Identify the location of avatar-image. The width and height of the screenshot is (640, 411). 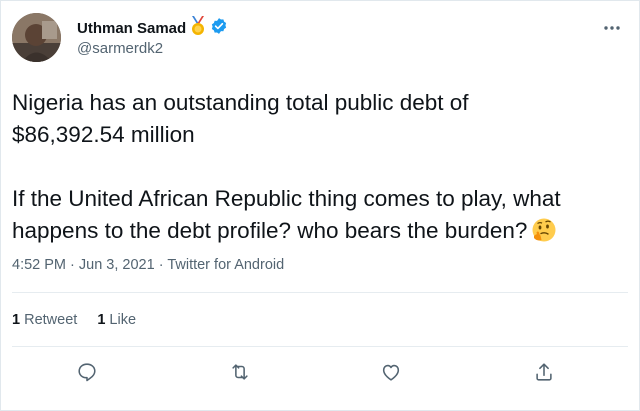
(36, 37).